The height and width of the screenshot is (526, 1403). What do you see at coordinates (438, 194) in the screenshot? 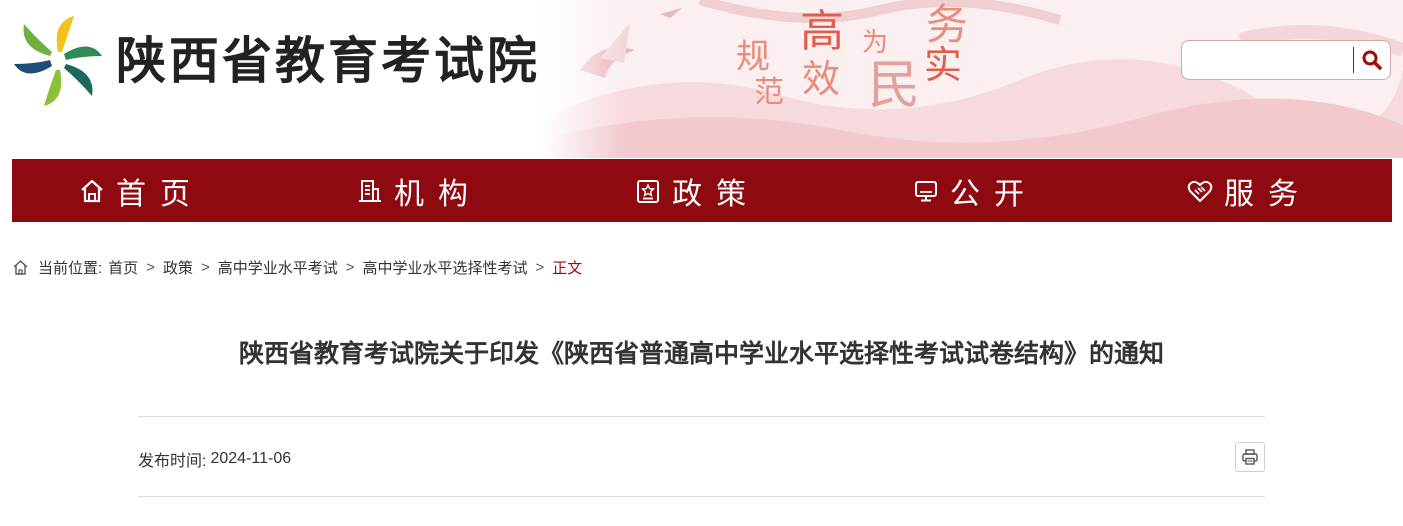
I see `nav-item-label: 机构` at bounding box center [438, 194].